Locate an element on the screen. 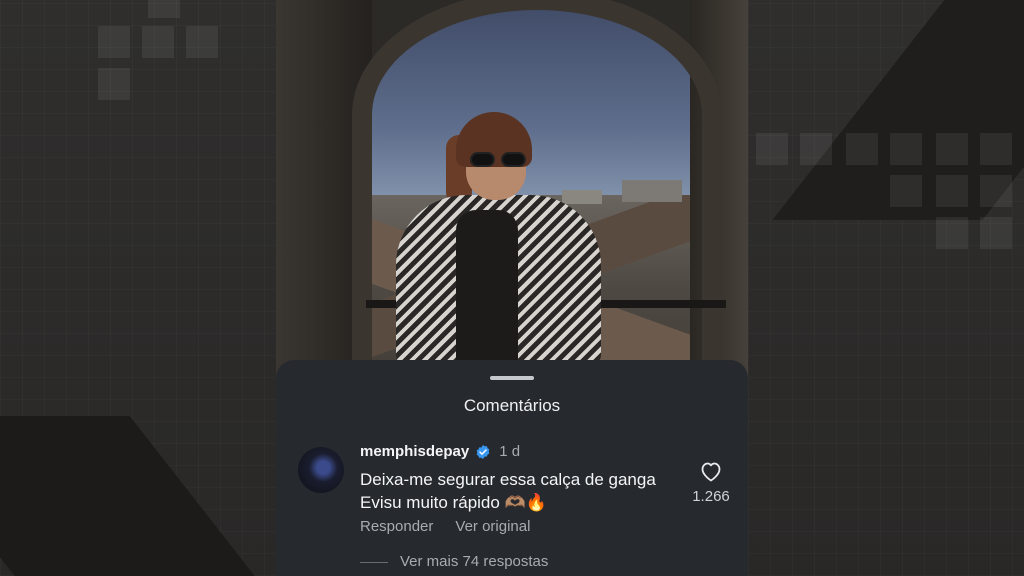 This screenshot has width=1024, height=576. person-top is located at coordinates (487, 287).